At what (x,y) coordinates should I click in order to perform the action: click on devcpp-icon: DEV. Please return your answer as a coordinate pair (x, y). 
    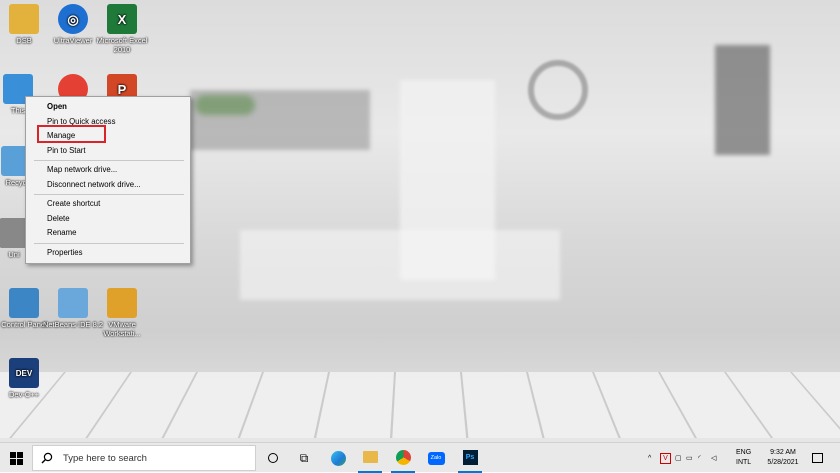
    Looking at the image, I should click on (24, 373).